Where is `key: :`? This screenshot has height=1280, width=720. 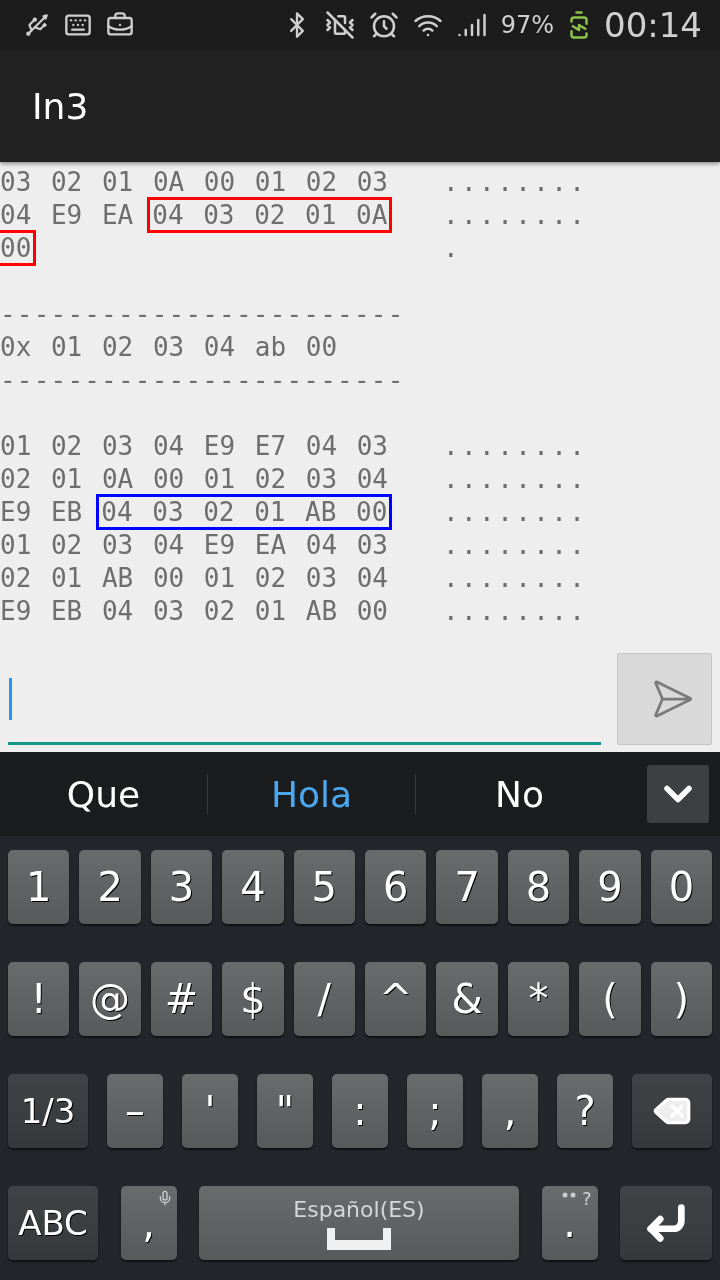
key: : is located at coordinates (360, 1111).